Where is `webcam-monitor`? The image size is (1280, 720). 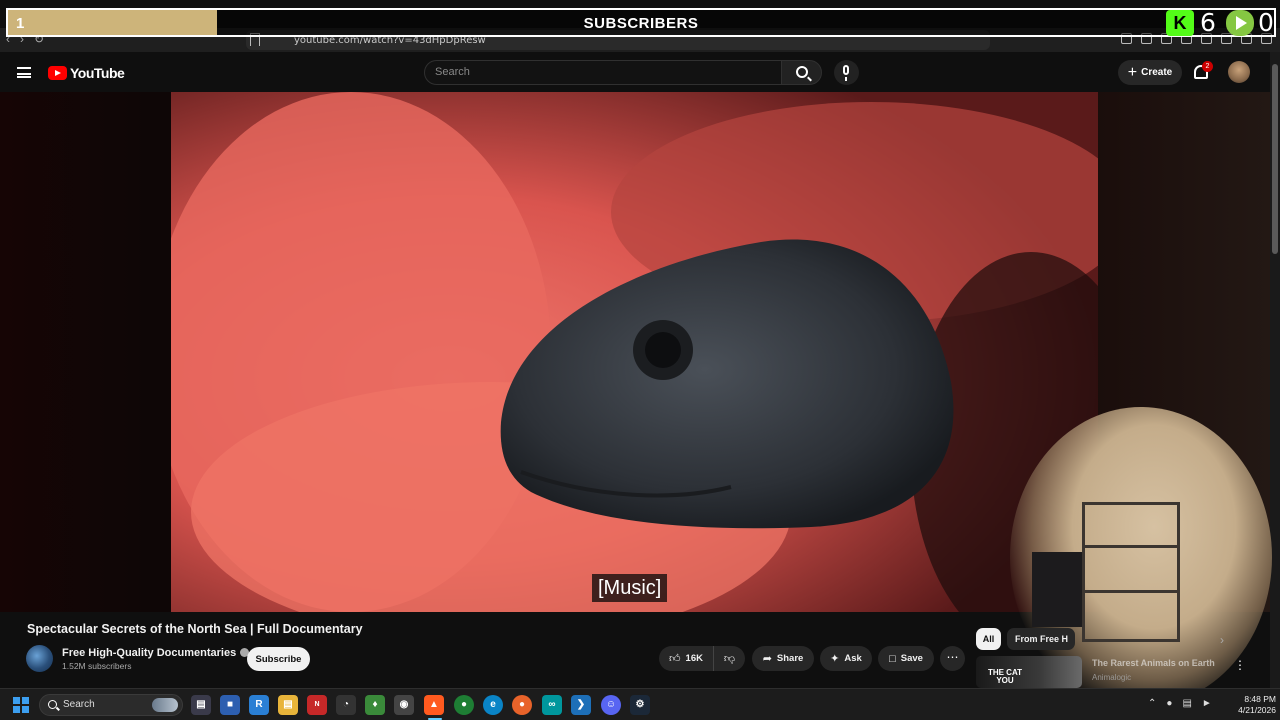 webcam-monitor is located at coordinates (1057, 589).